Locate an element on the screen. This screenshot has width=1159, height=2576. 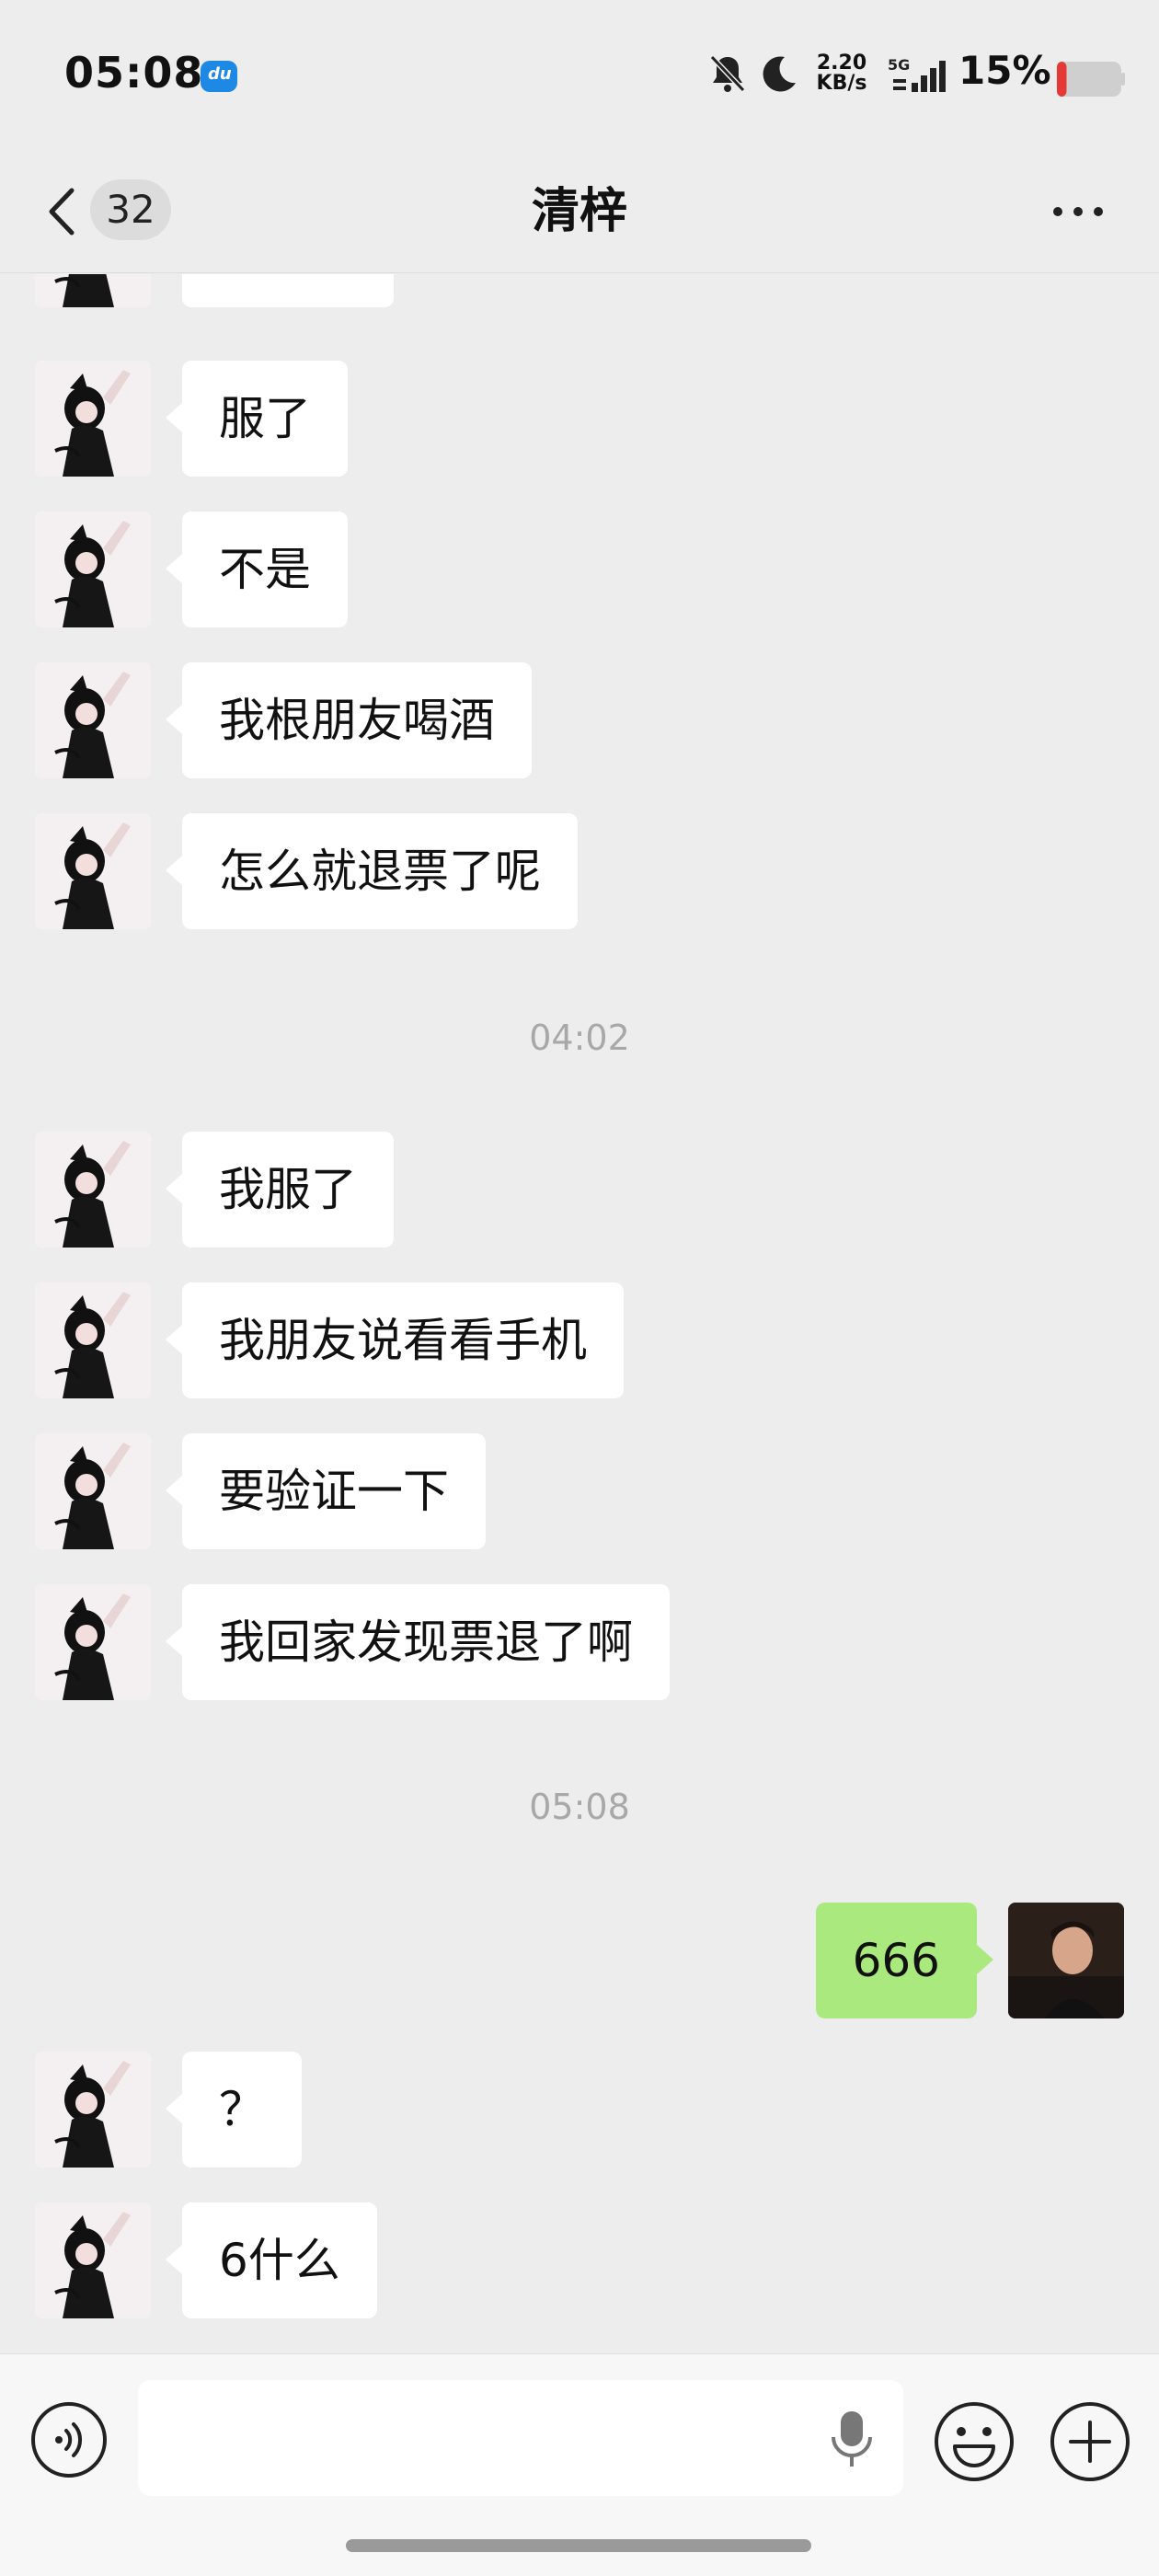
home-indicator is located at coordinates (578, 2545).